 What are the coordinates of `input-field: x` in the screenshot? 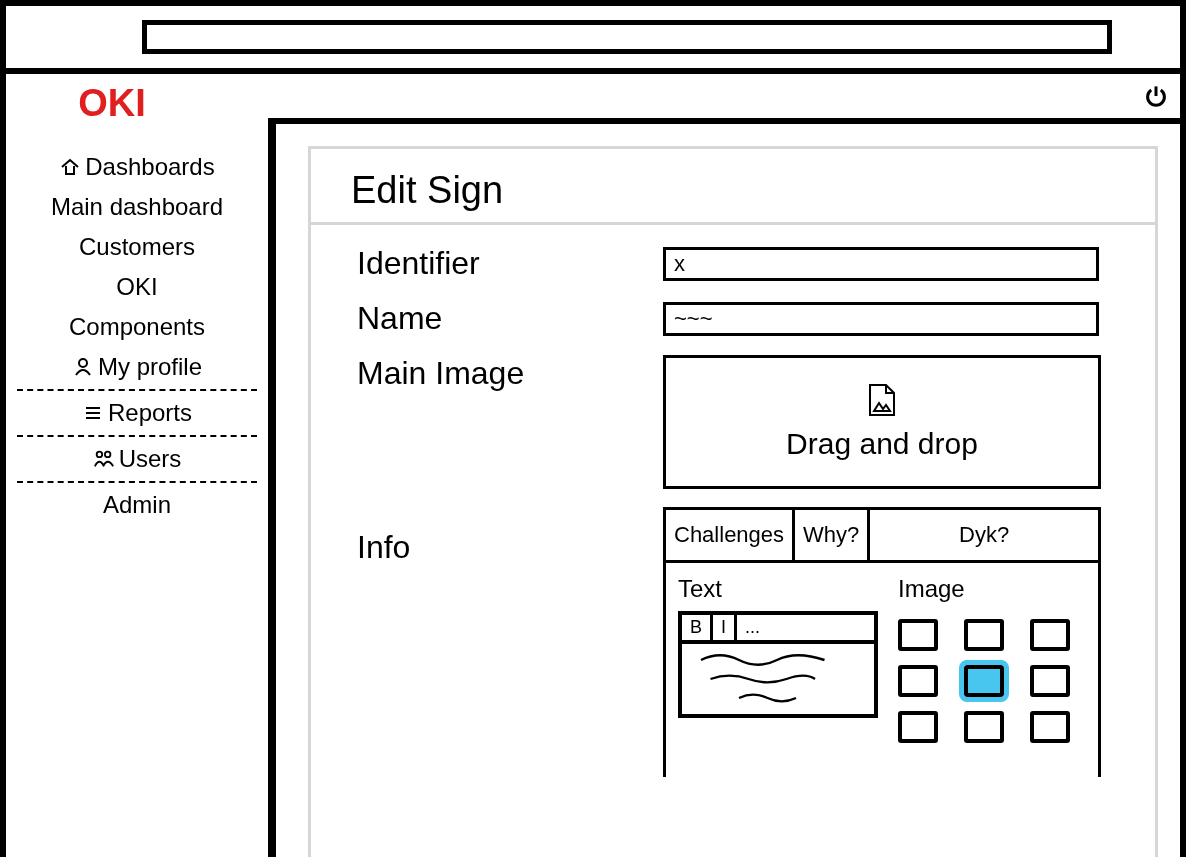 It's located at (881, 263).